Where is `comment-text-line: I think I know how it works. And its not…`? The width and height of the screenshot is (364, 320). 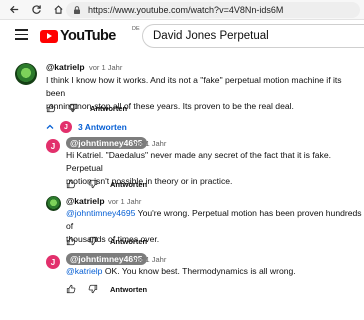
comment-text-line: I think I know how it works. And its not… is located at coordinates (194, 86).